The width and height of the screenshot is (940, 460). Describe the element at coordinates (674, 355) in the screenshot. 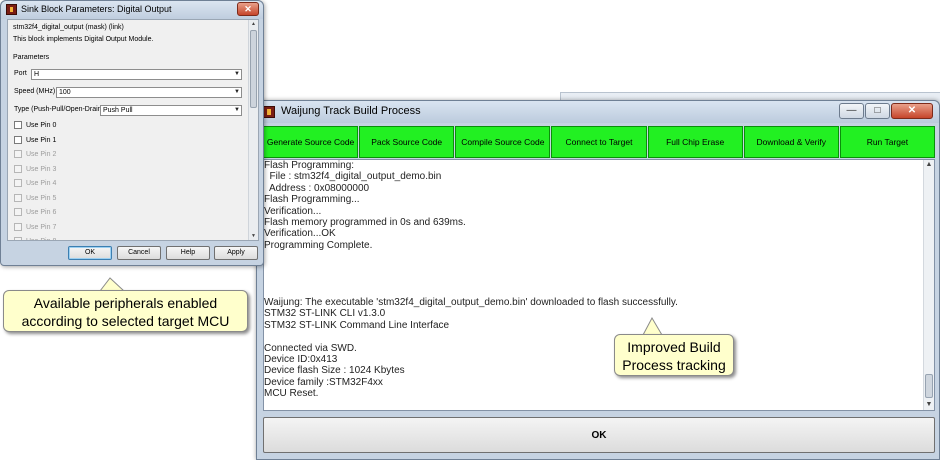

I see `build-tracking-callout: Improved Build Process tracking` at that location.